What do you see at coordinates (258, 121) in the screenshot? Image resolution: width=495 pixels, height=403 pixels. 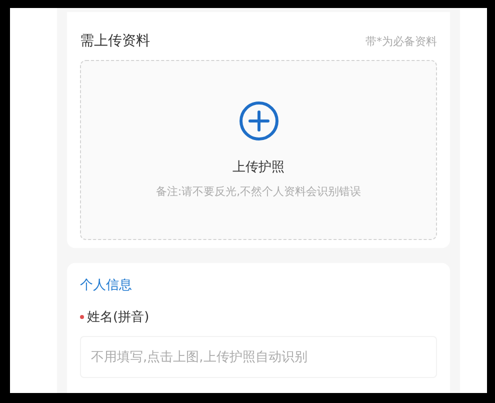 I see `add-icon` at bounding box center [258, 121].